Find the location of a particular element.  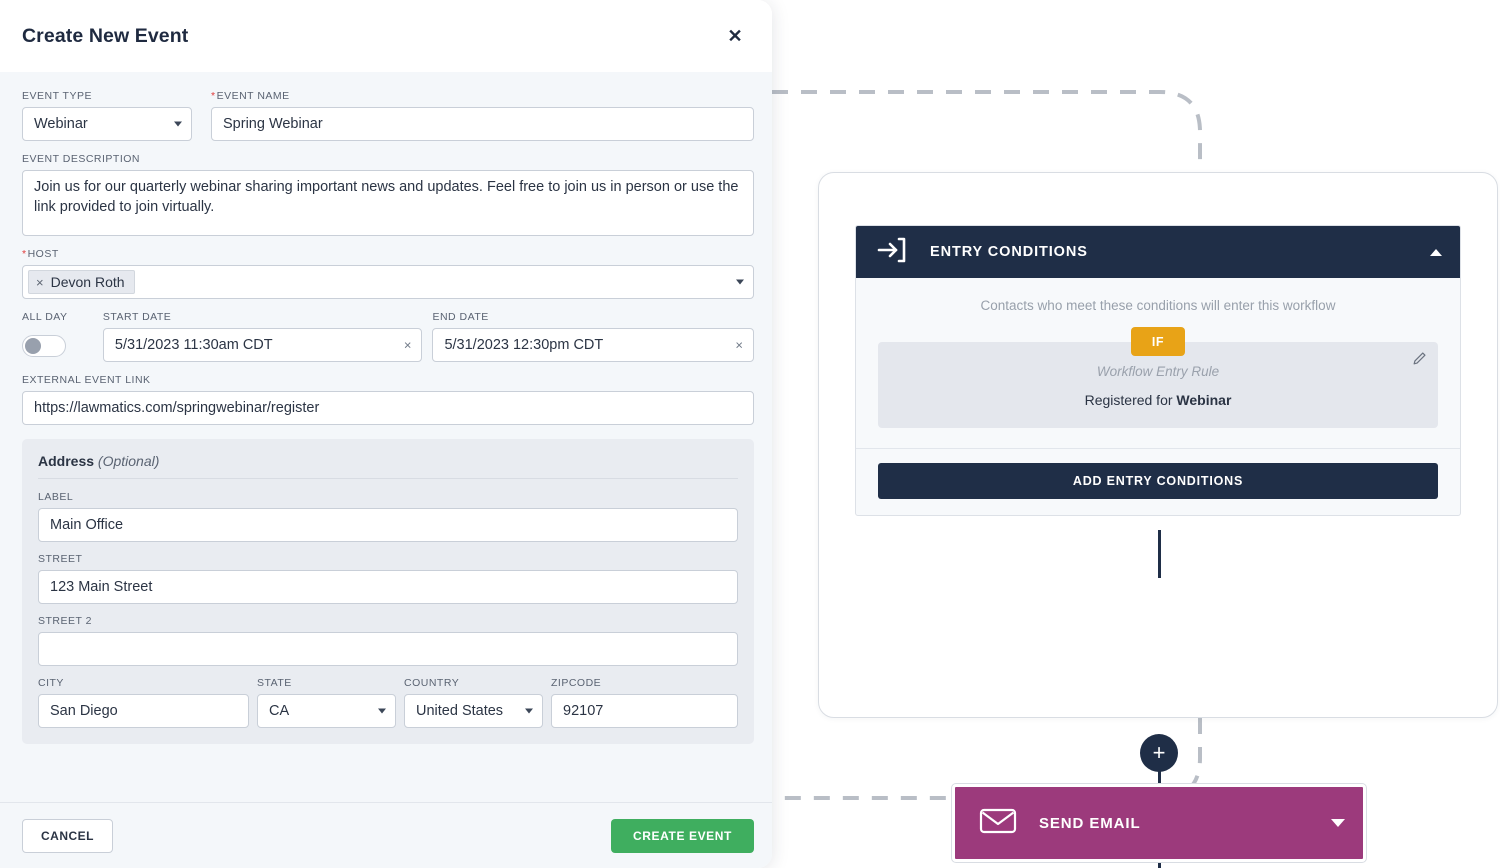

address-heading-note: (Optional) is located at coordinates (128, 461).